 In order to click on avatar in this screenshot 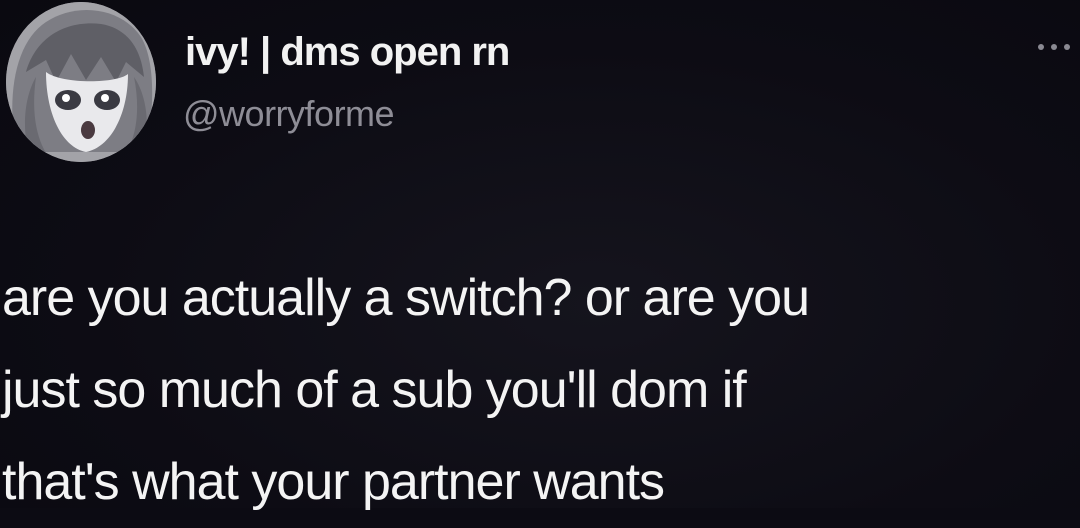, I will do `click(81, 82)`.